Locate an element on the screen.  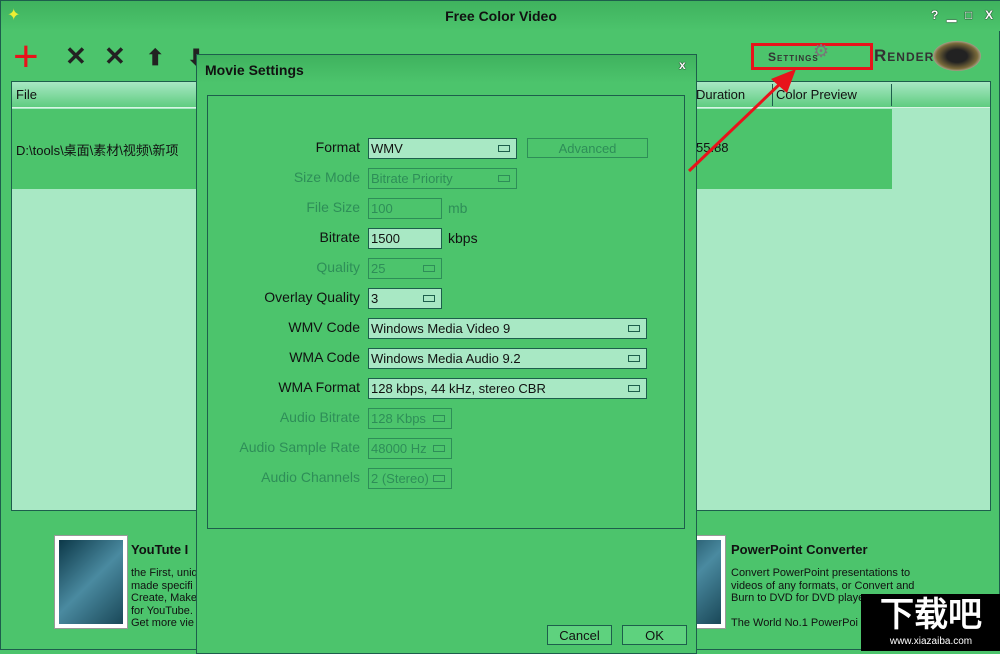
annotation-arrow is located at coordinates (741, 121).